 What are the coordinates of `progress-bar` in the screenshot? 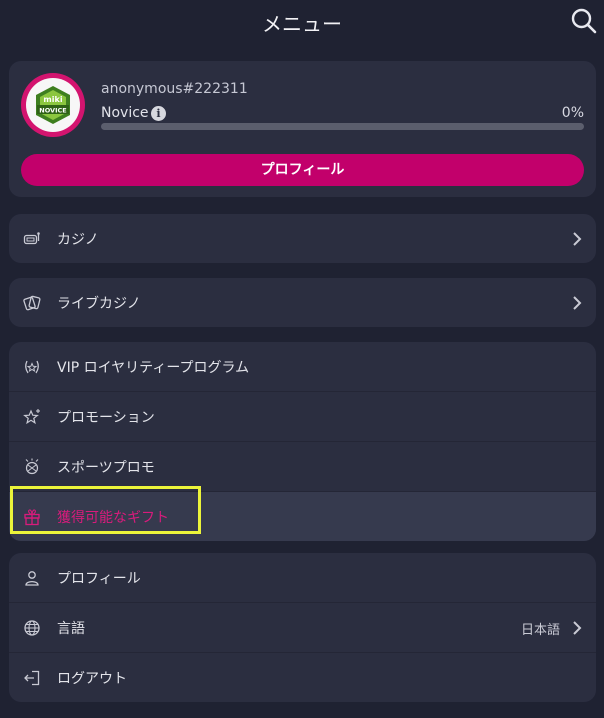 It's located at (342, 126).